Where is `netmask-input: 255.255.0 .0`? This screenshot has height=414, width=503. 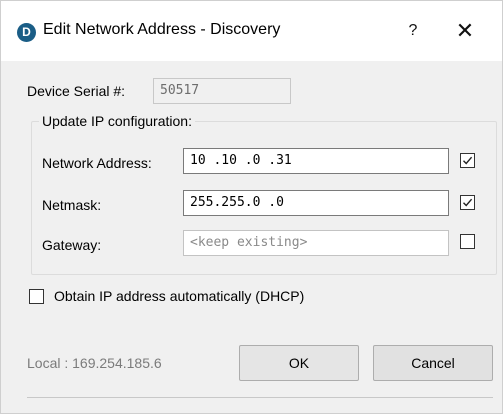
netmask-input: 255.255.0 .0 is located at coordinates (316, 203).